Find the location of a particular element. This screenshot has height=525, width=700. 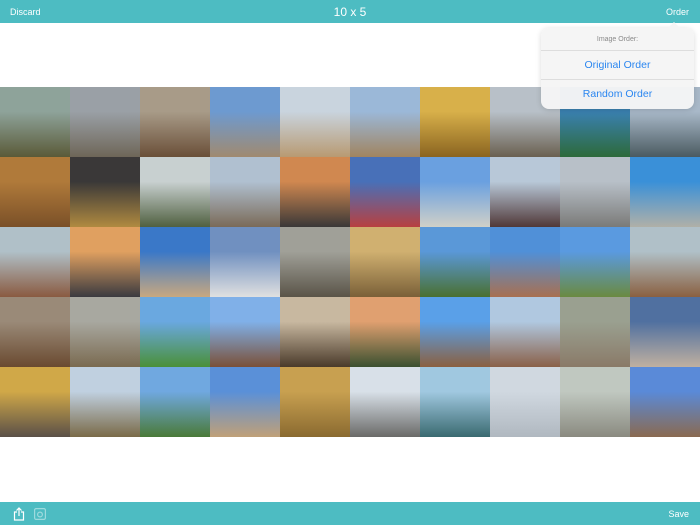

page-title: 10 x 5 is located at coordinates (350, 12).